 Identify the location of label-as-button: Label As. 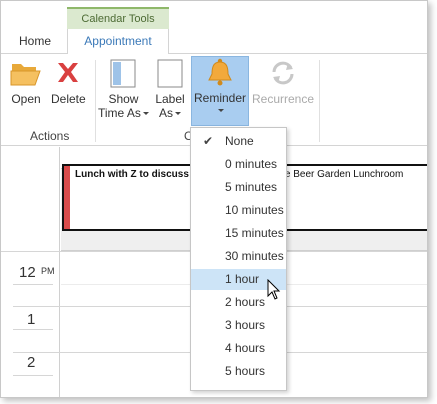
(170, 89).